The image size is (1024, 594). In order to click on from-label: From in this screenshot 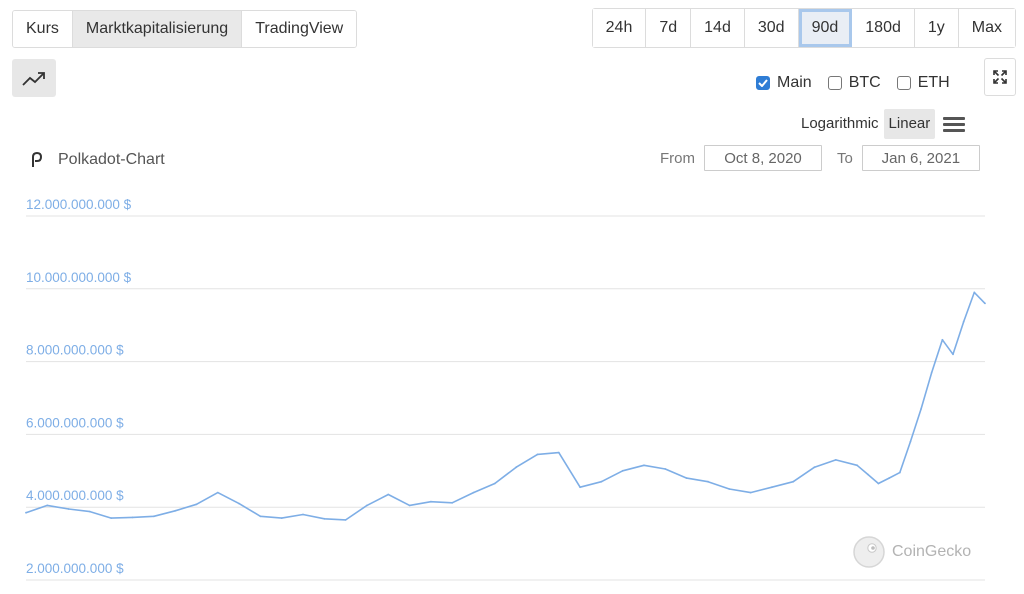, I will do `click(677, 158)`.